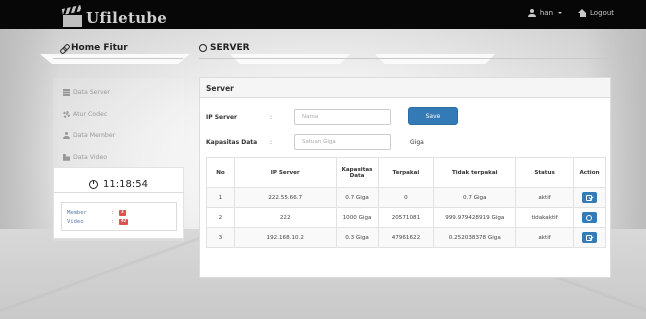 The image size is (646, 319). What do you see at coordinates (94, 48) in the screenshot?
I see `home-fitur-heading: Home Fitur` at bounding box center [94, 48].